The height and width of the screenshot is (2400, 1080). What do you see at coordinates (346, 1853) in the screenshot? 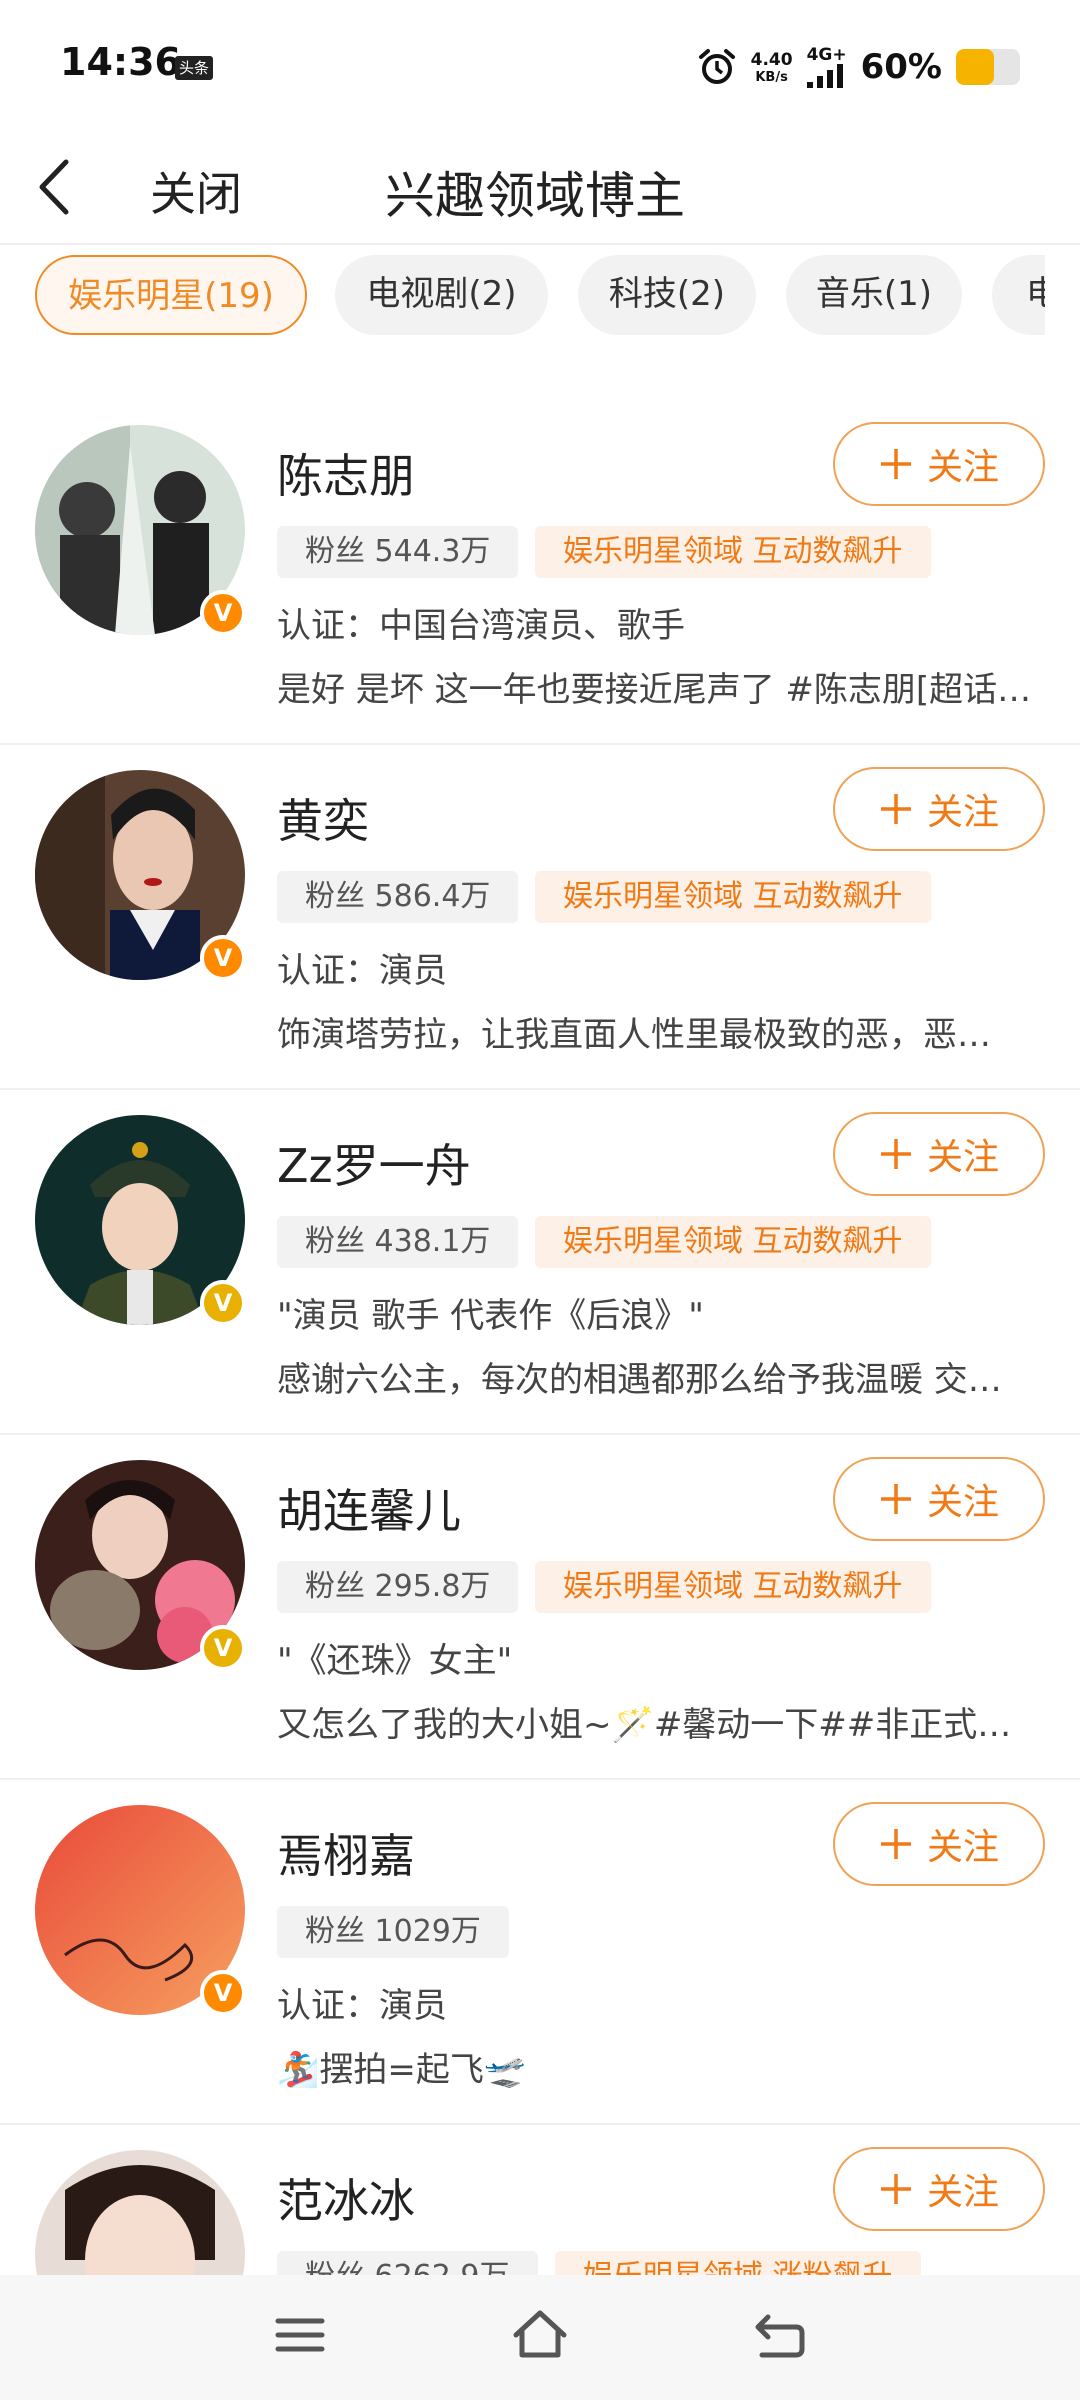
I see `blogger-name: 焉栩嘉` at bounding box center [346, 1853].